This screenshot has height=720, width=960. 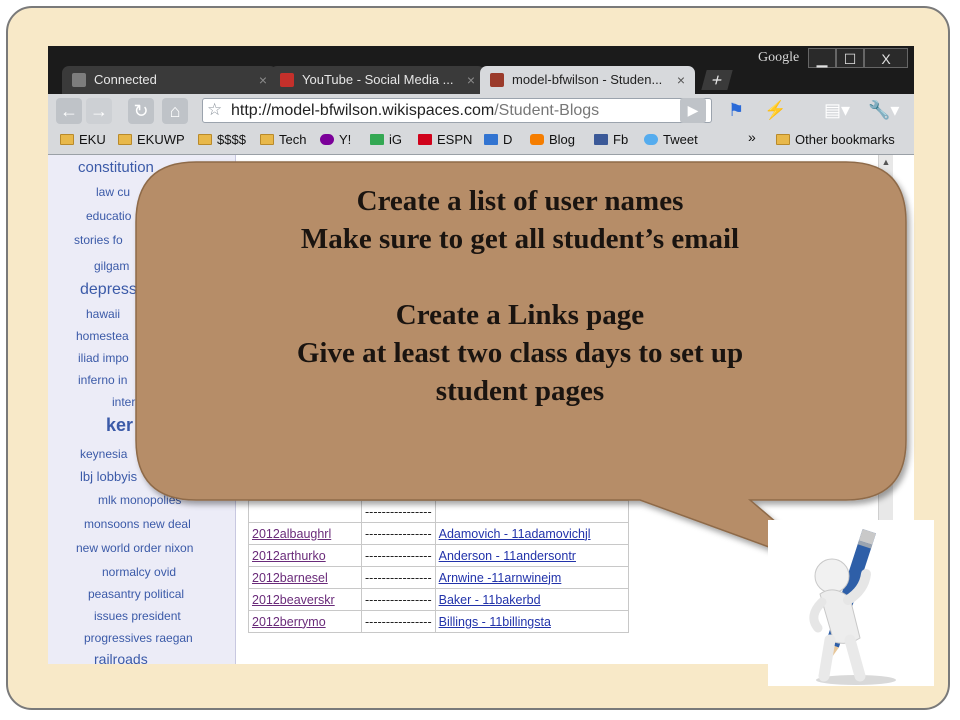 I want to click on callout-line, so click(x=520, y=277).